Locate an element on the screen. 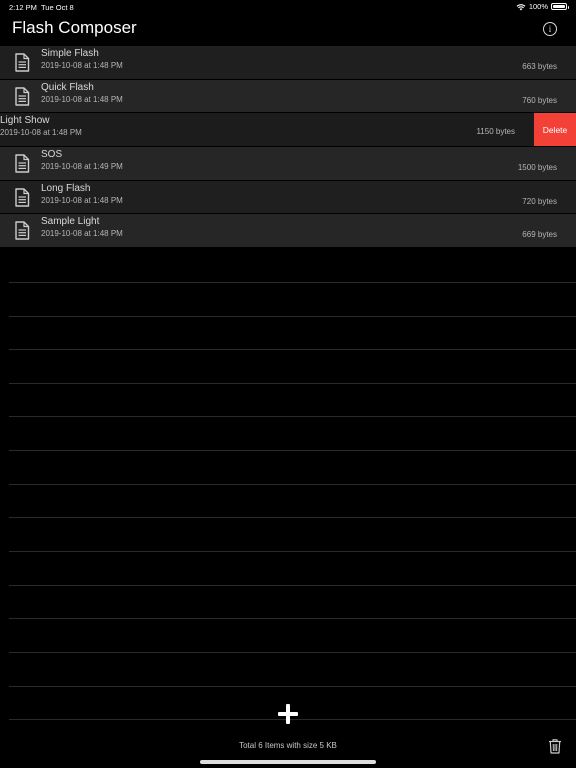 The image size is (576, 768). battery-percent: 100% is located at coordinates (538, 6).